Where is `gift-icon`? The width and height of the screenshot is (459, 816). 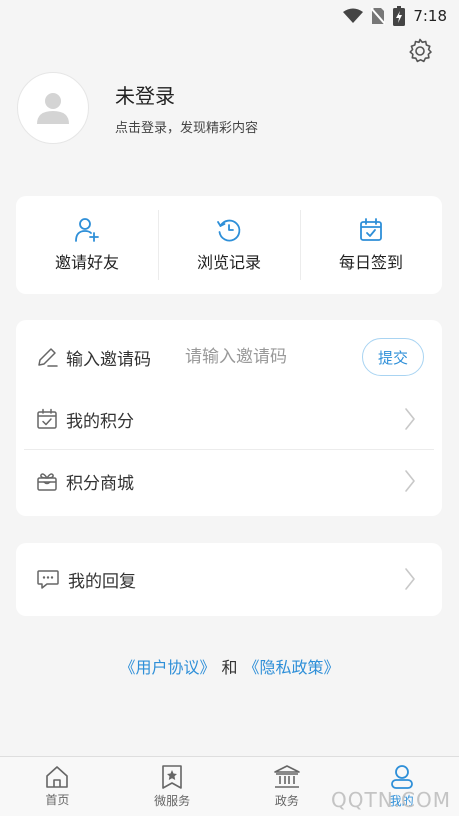 gift-icon is located at coordinates (47, 482).